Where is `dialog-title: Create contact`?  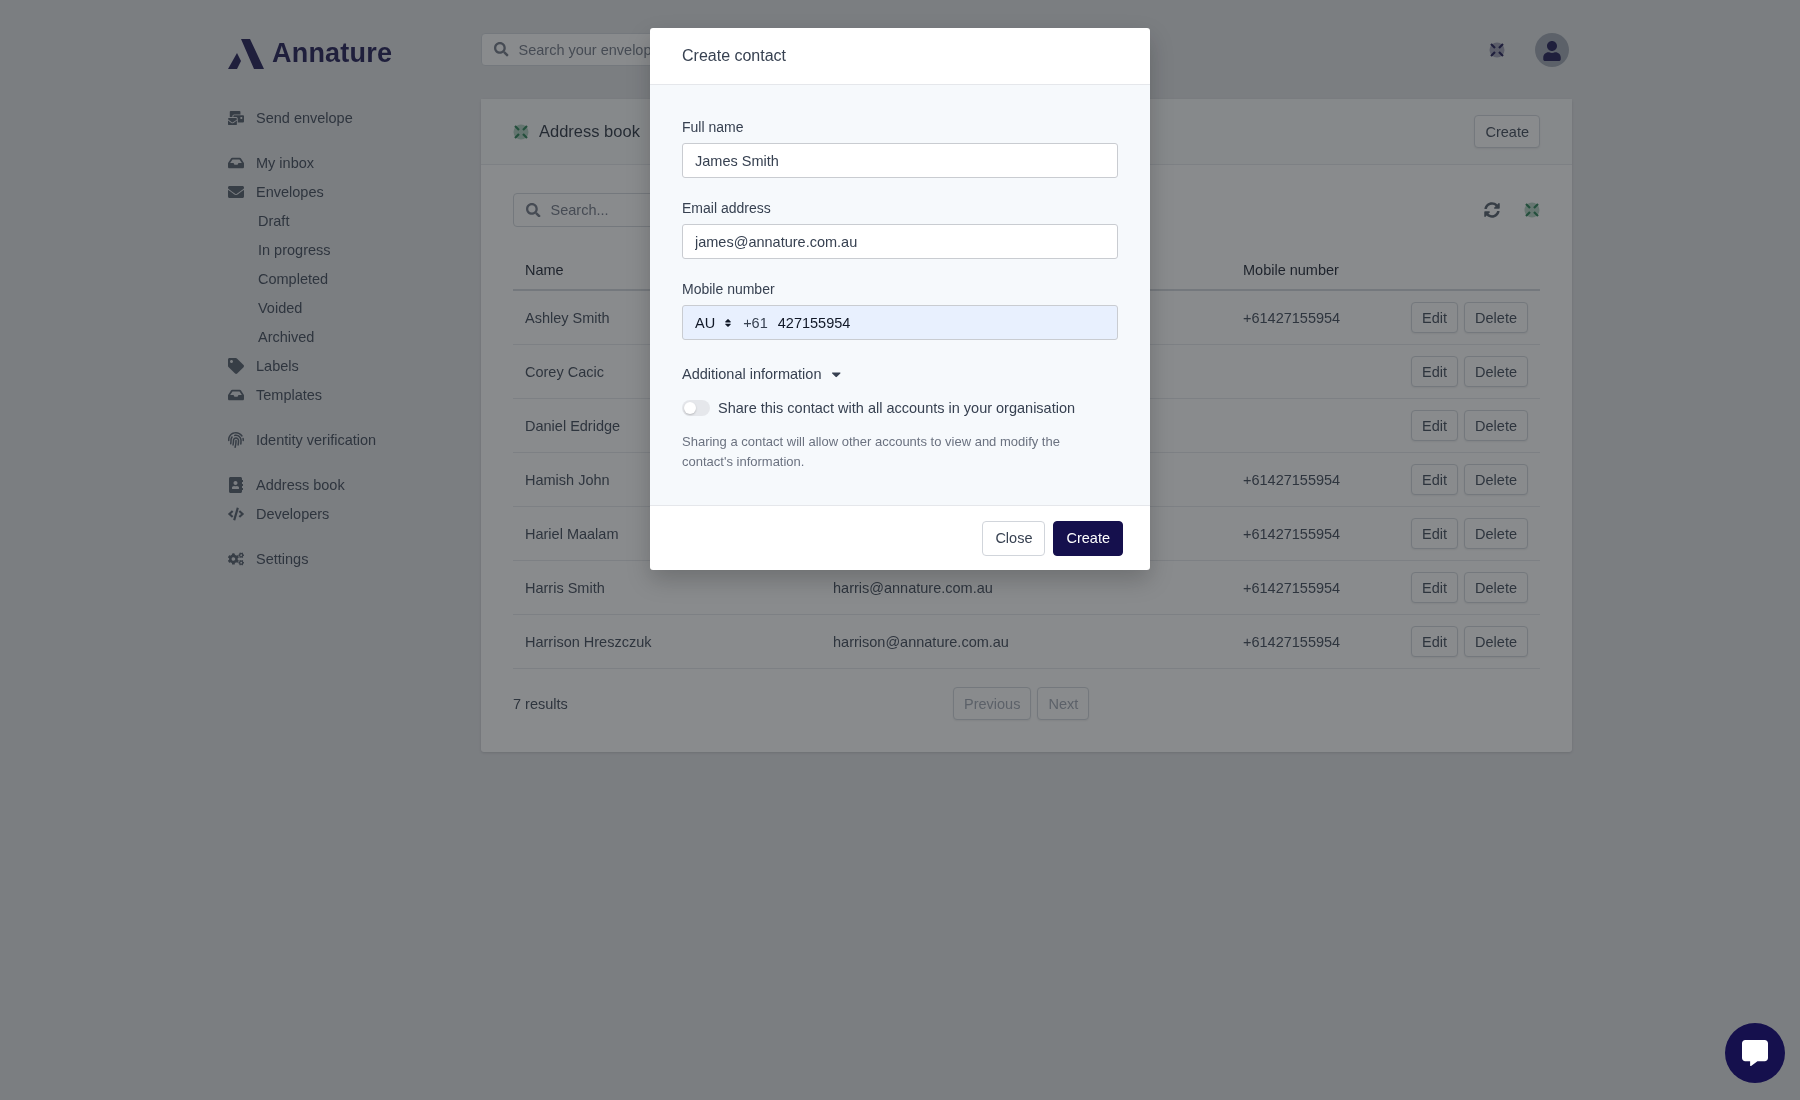
dialog-title: Create contact is located at coordinates (734, 56).